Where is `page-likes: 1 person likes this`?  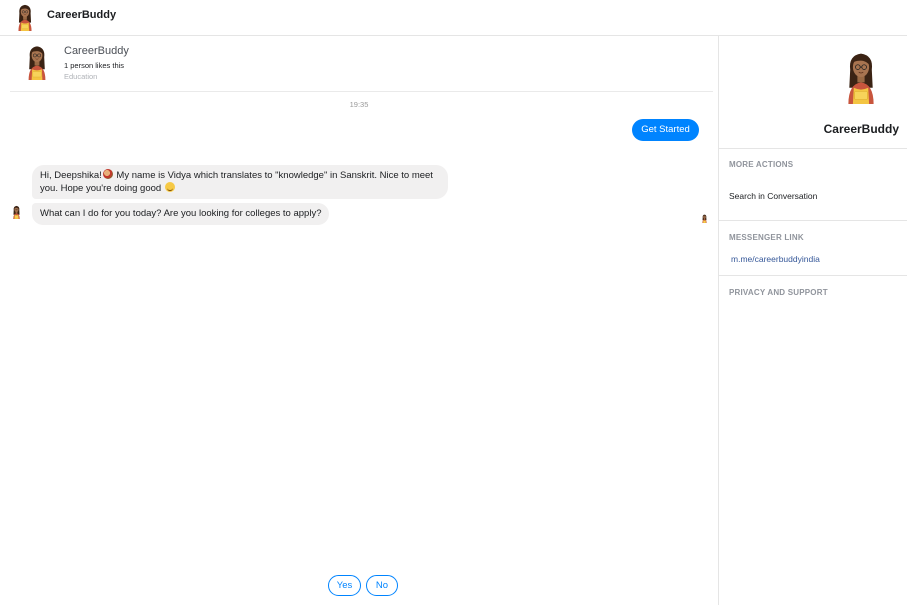 page-likes: 1 person likes this is located at coordinates (94, 65).